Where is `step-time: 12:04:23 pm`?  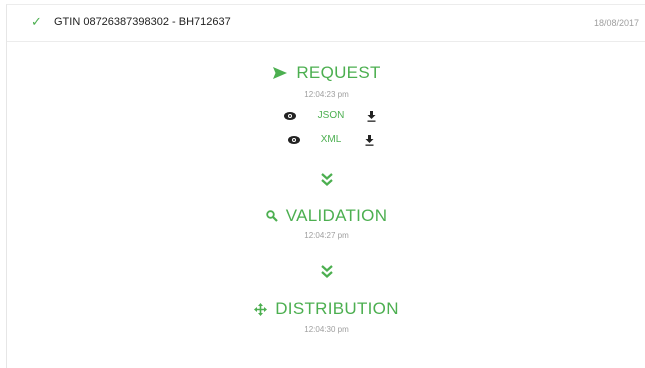 step-time: 12:04:23 pm is located at coordinates (326, 94).